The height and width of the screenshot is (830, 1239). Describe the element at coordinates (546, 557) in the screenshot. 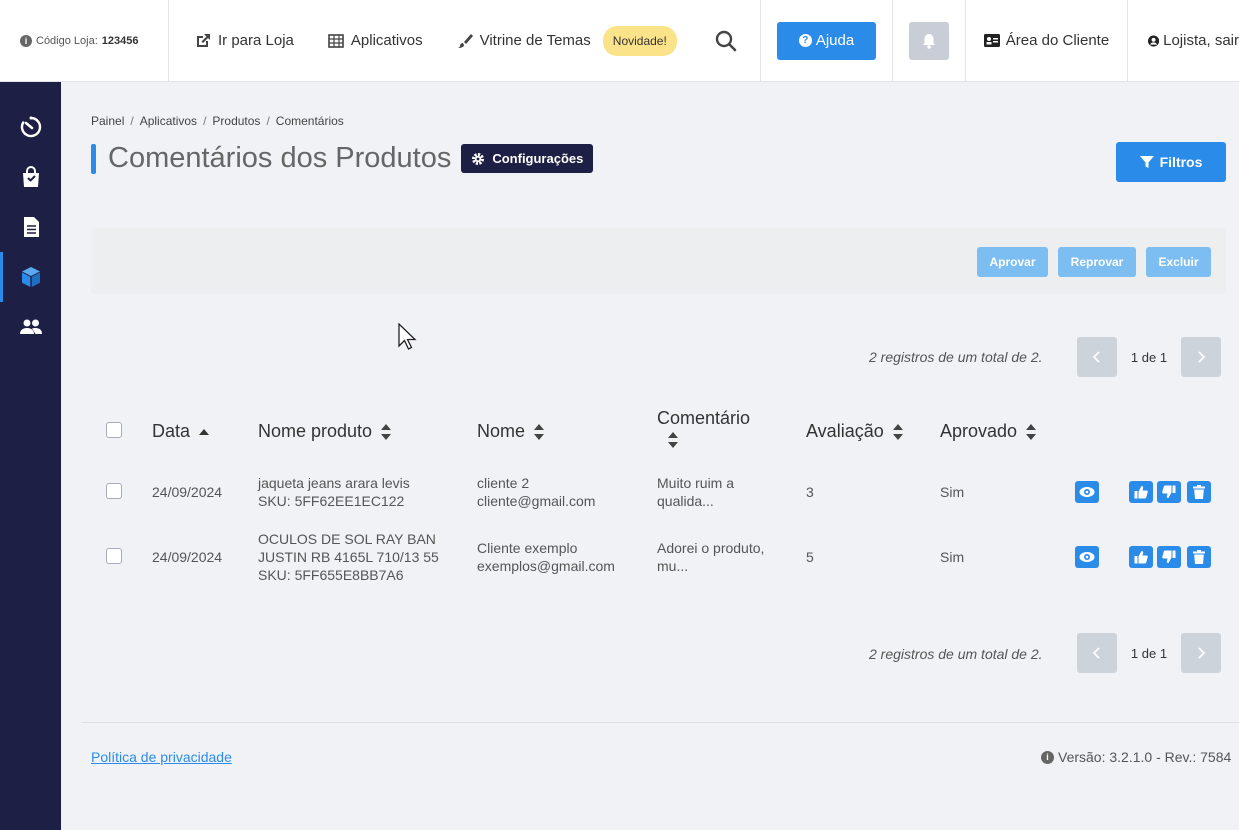

I see `cell-customer: Cliente exemplo exemplos@gmail.com` at that location.